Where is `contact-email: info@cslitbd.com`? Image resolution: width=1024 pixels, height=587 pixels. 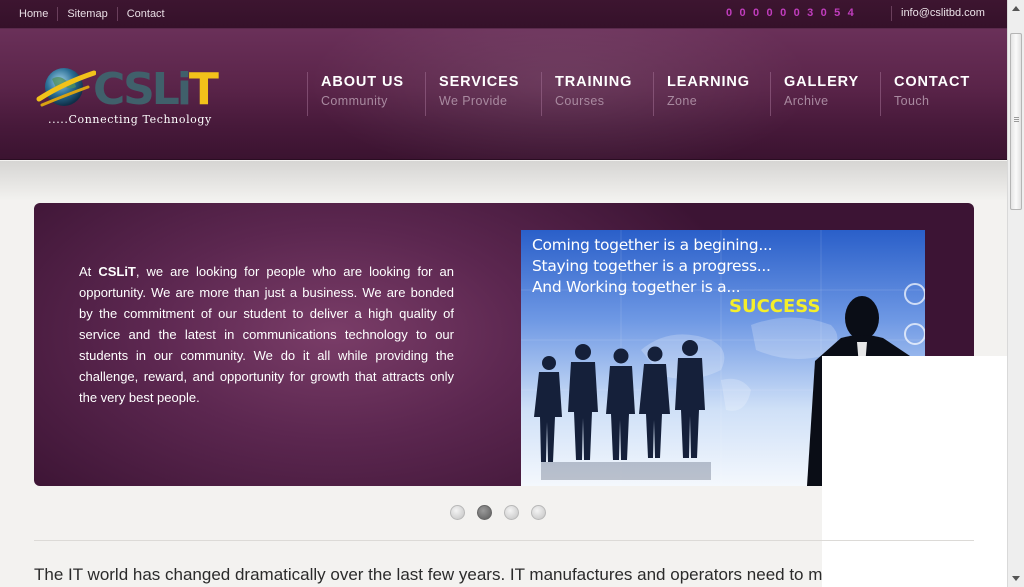
contact-email: info@cslitbd.com is located at coordinates (938, 13).